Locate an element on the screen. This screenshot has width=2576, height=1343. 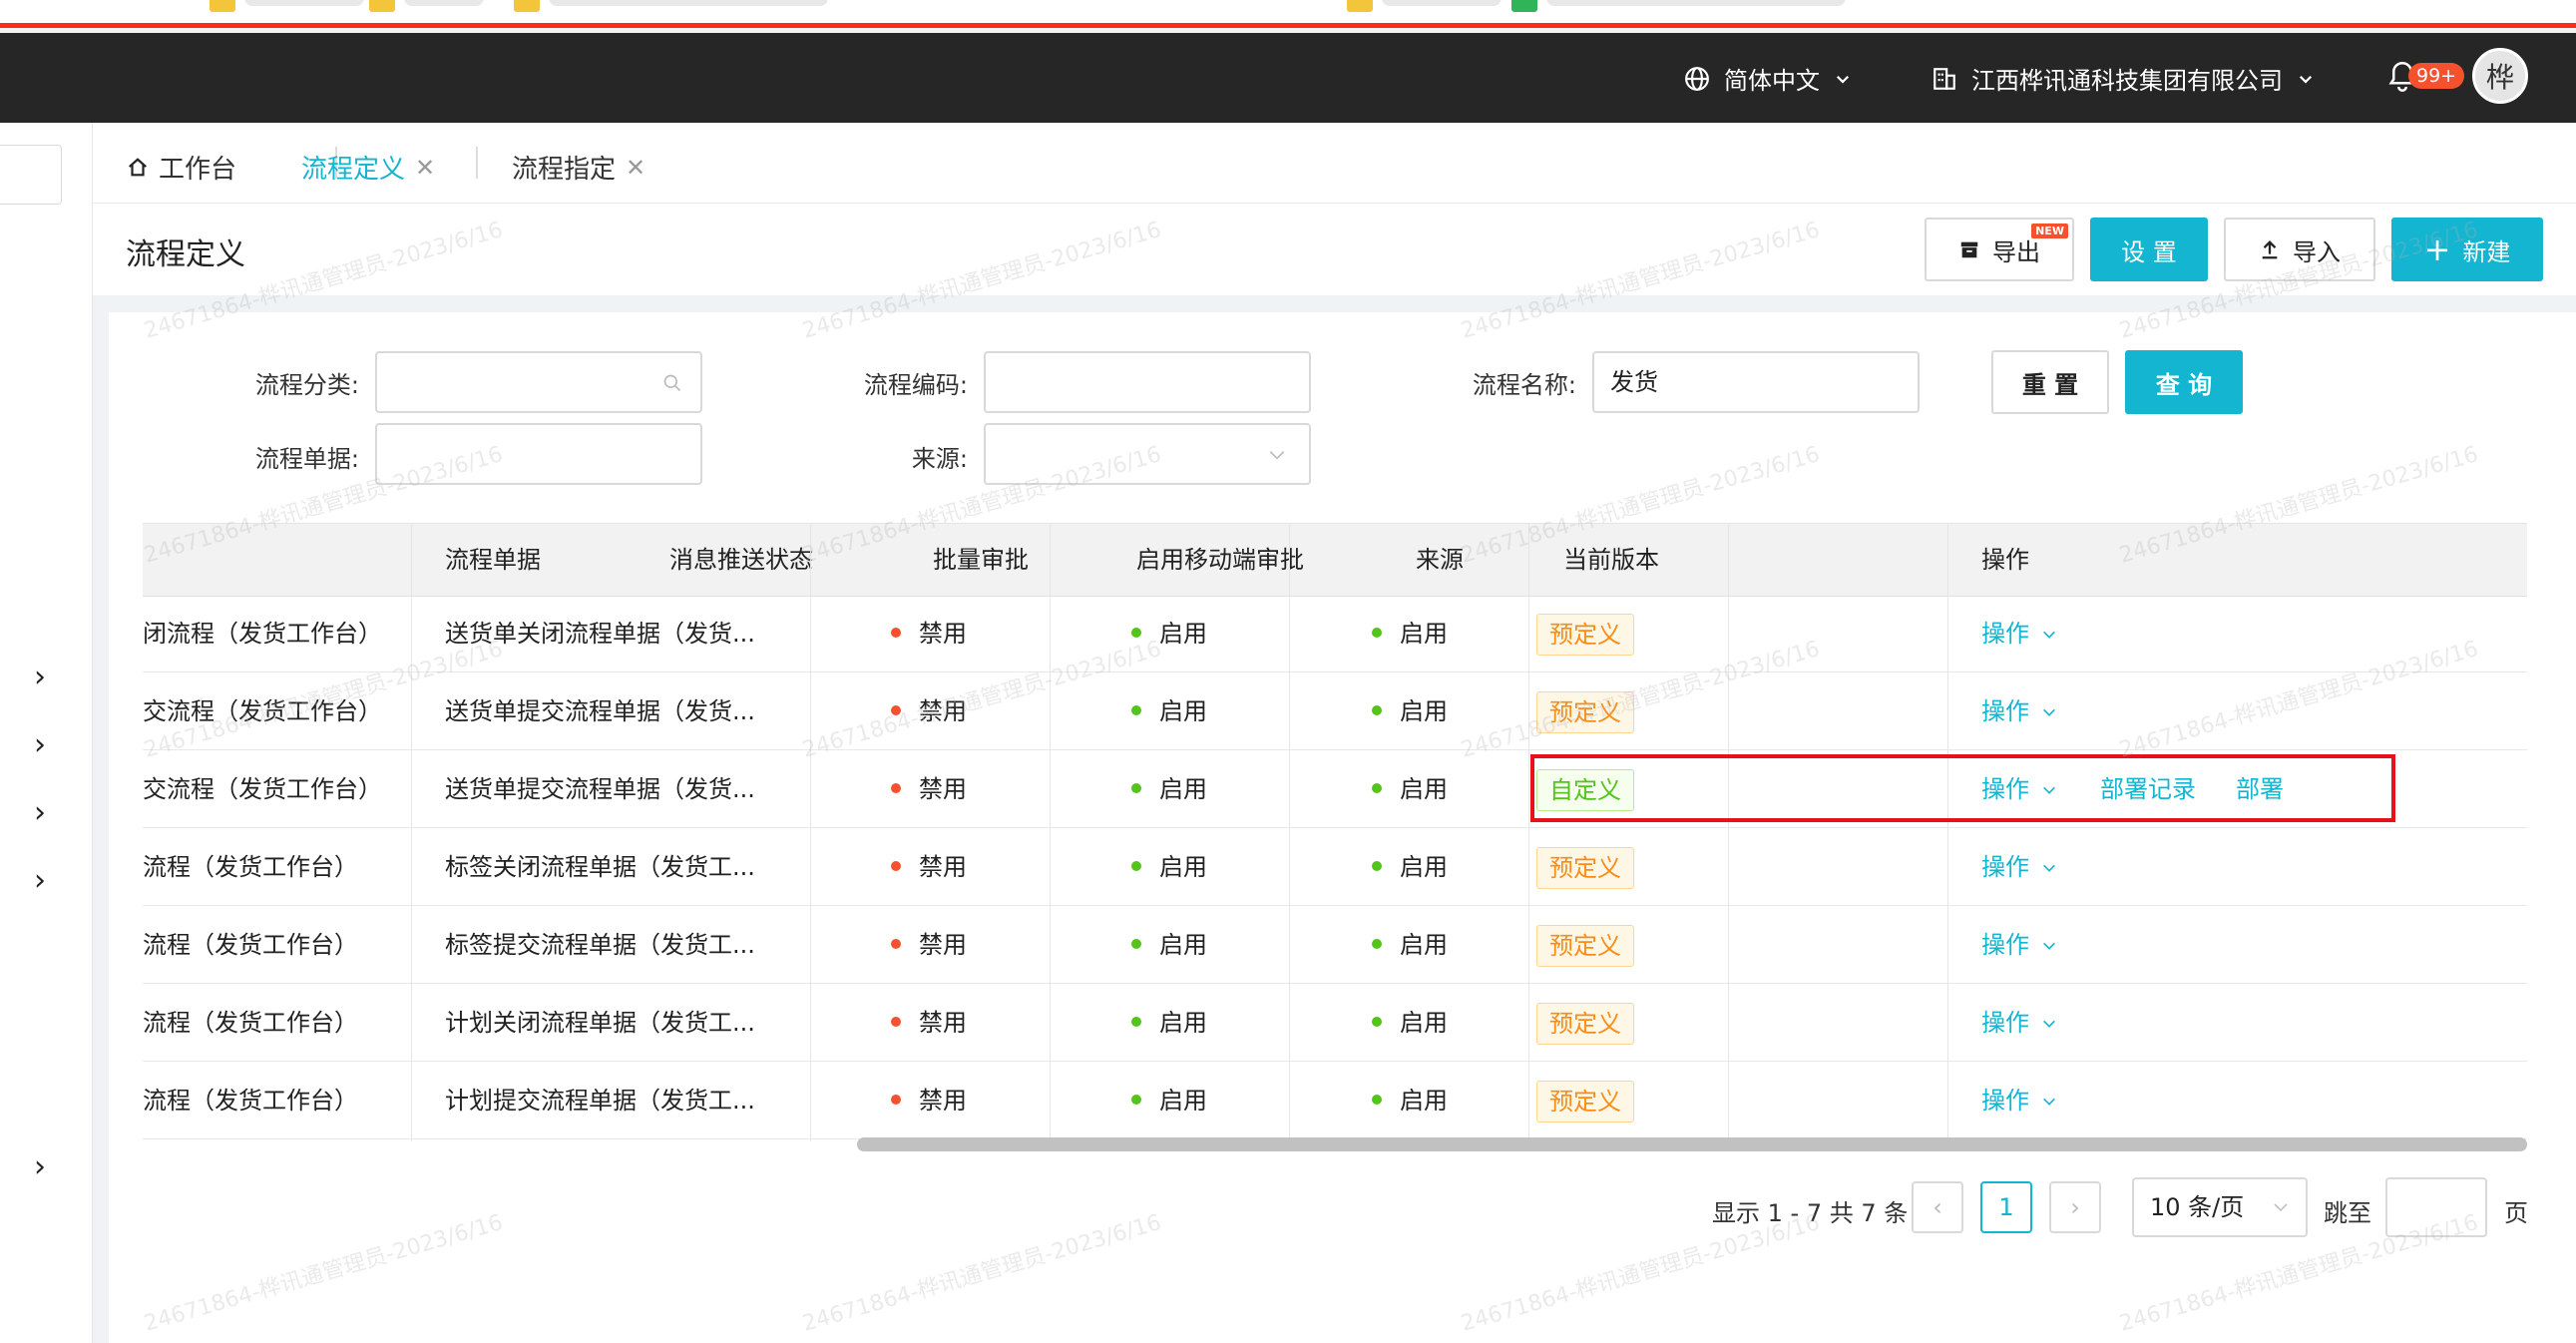
globe-icon is located at coordinates (1697, 78).